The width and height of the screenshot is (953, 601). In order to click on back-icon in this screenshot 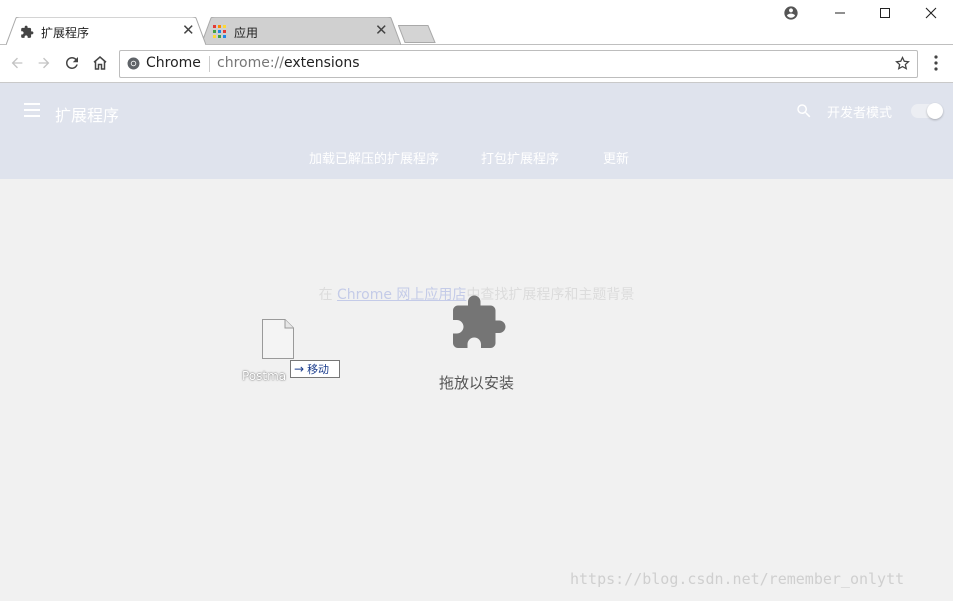, I will do `click(17, 63)`.